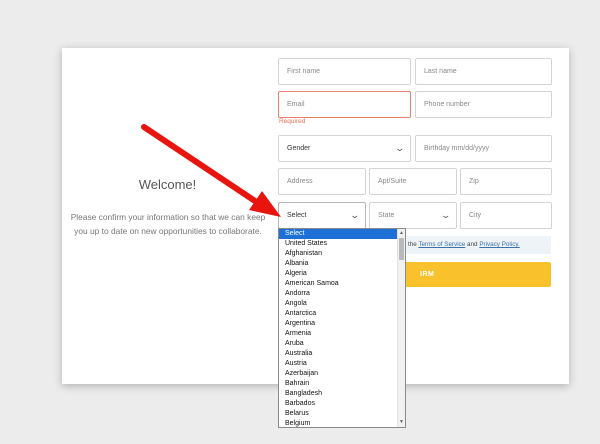 The height and width of the screenshot is (444, 600). Describe the element at coordinates (201, 165) in the screenshot. I see `arrow-shaft` at that location.